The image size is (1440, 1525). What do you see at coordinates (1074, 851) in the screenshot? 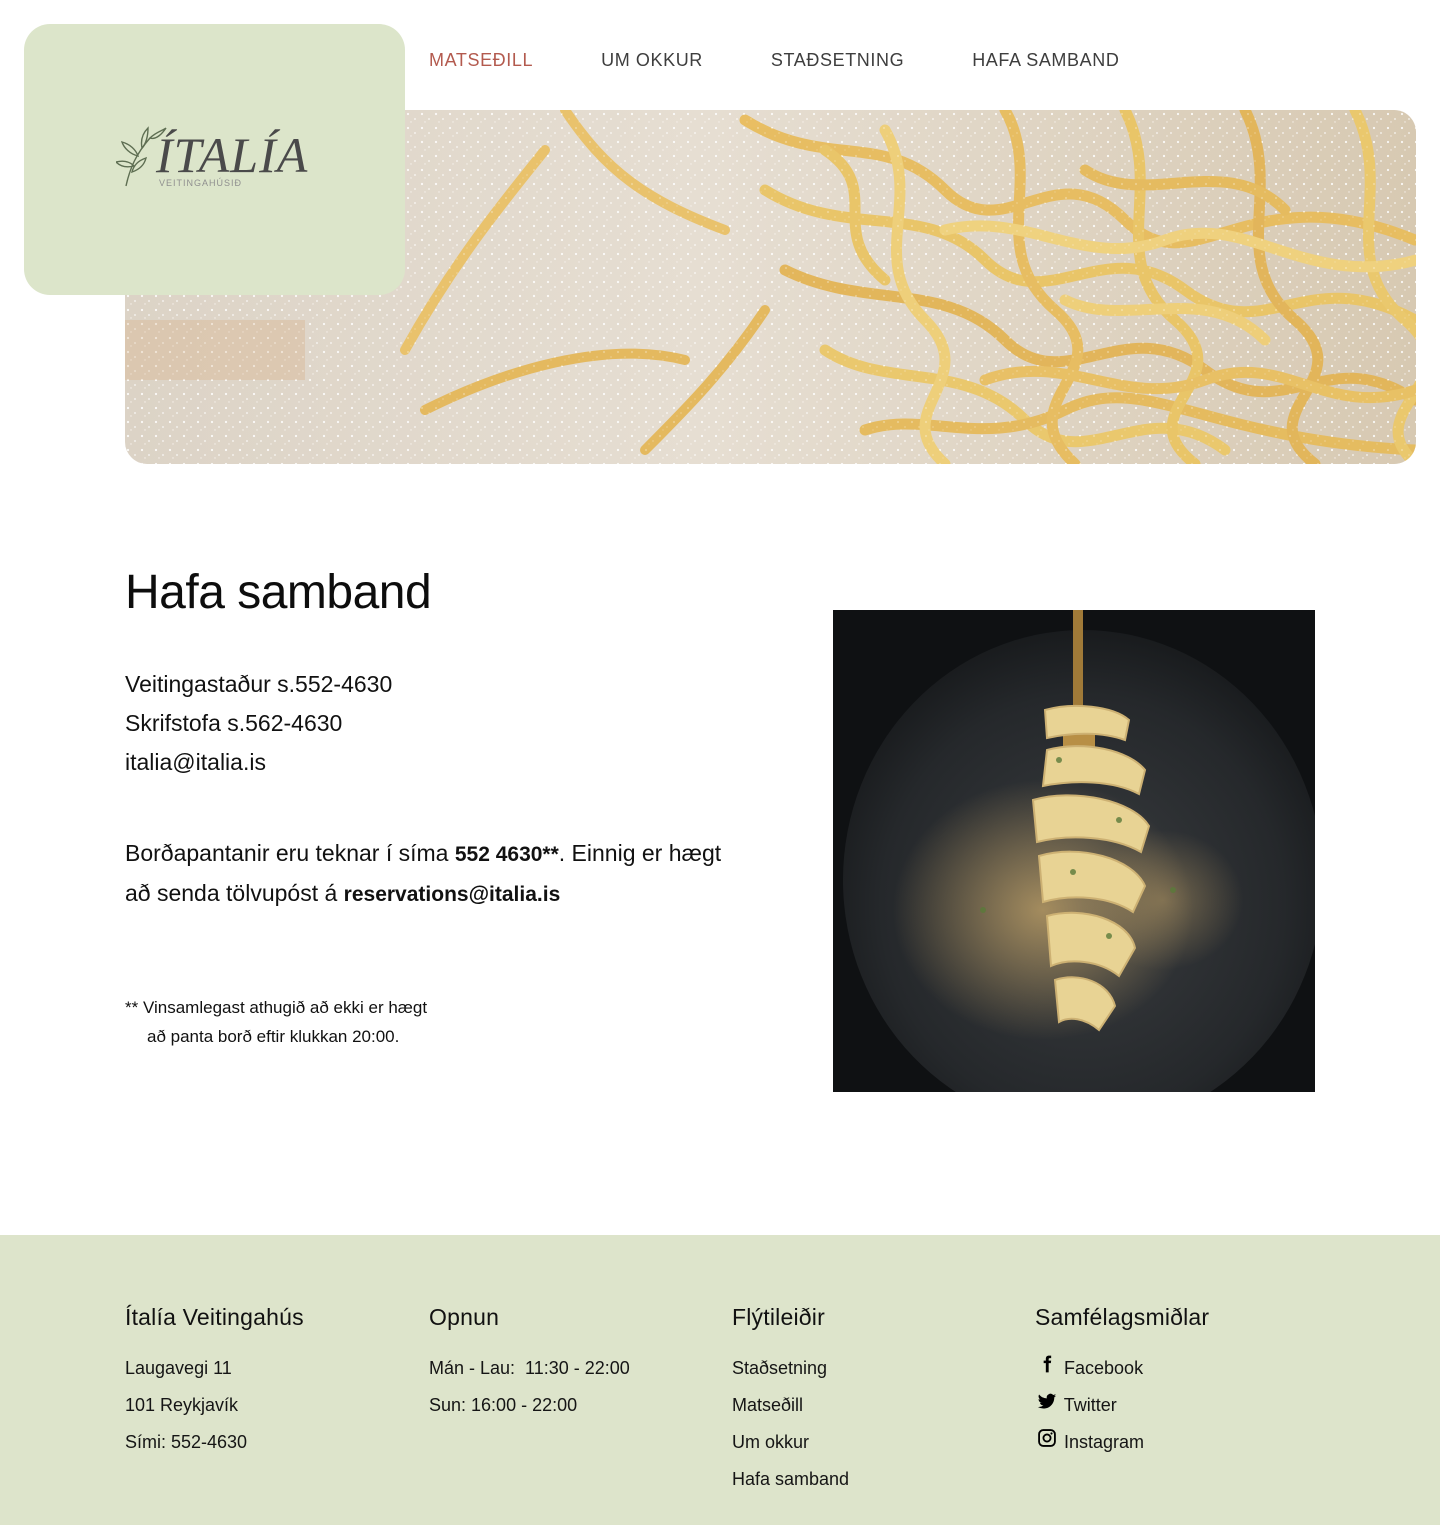
I see `pasta-fork-image` at bounding box center [1074, 851].